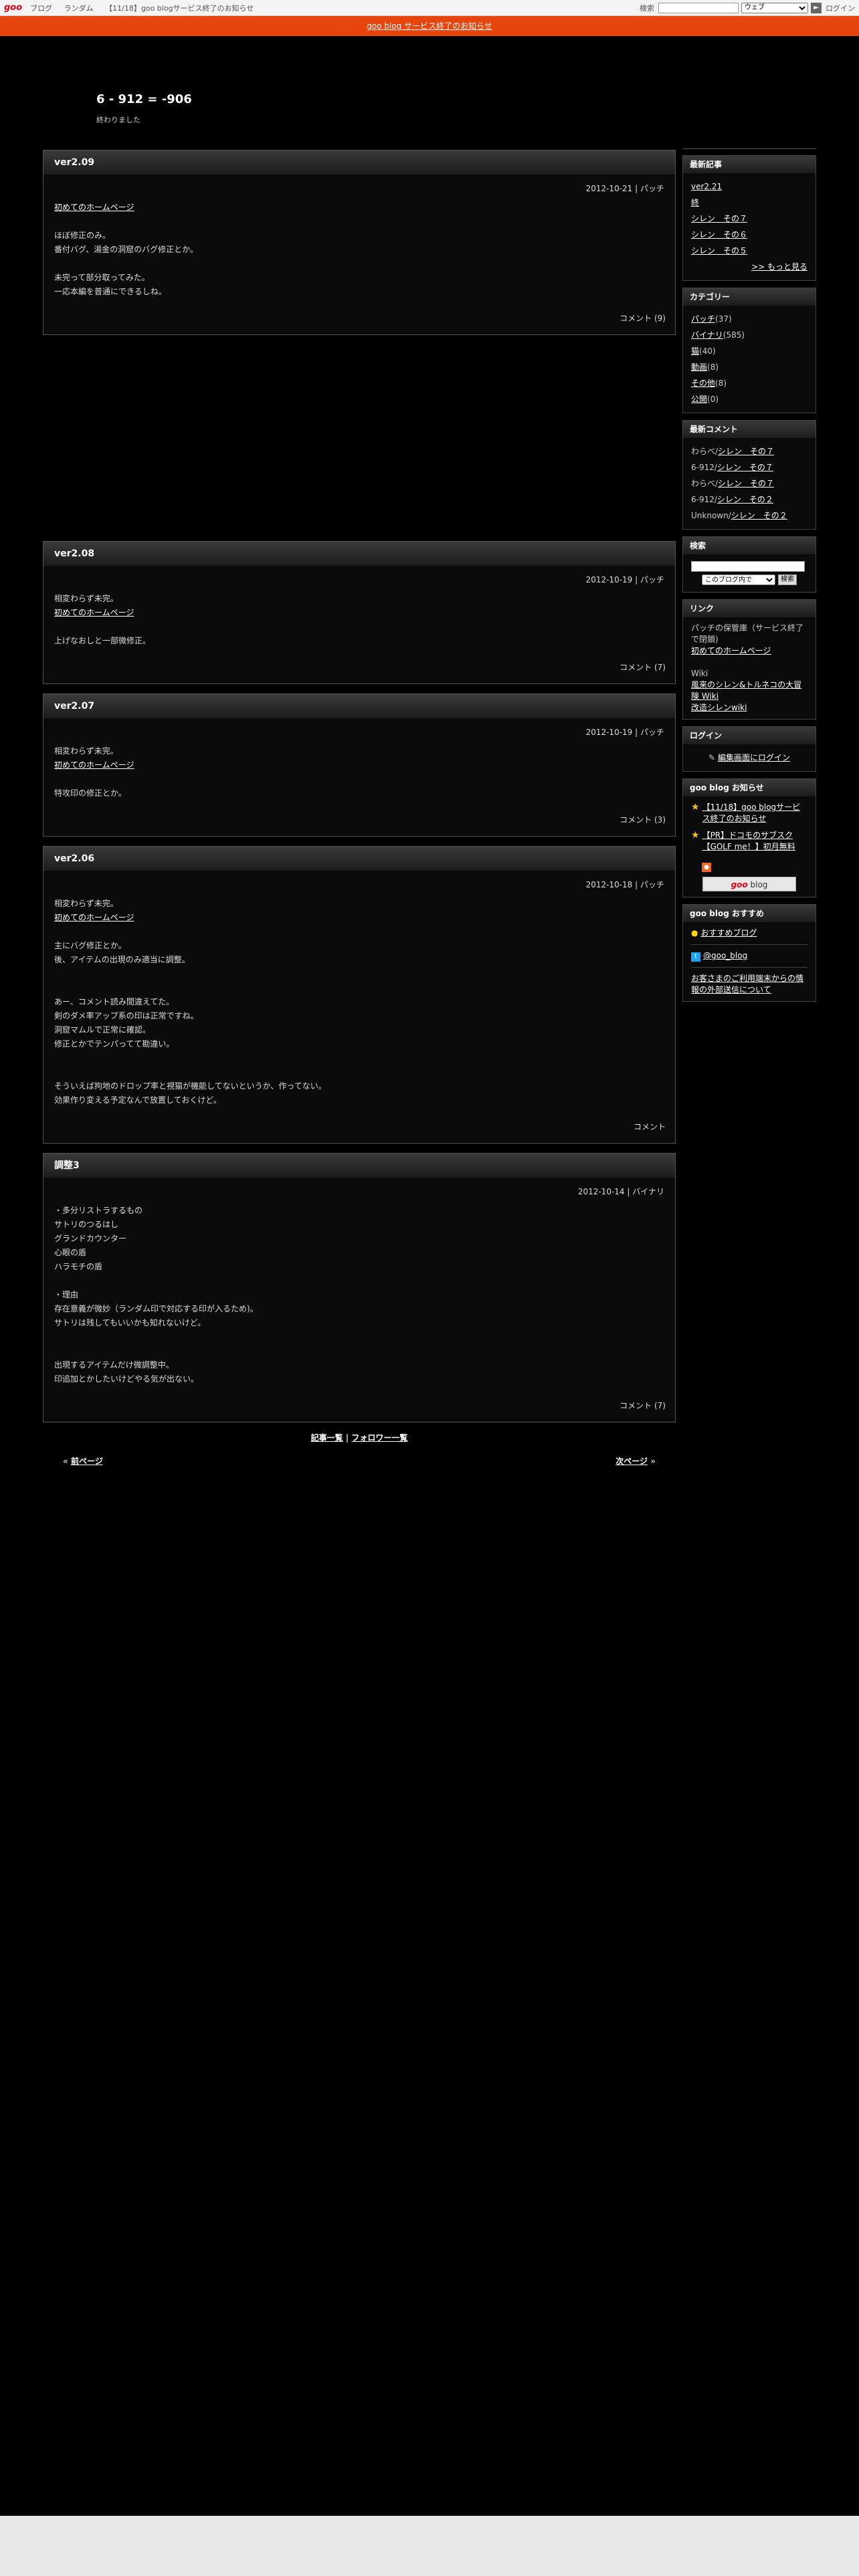 Image resolution: width=859 pixels, height=2576 pixels. What do you see at coordinates (114, 1365) in the screenshot?
I see `entry-line: 出現するアイテムだけ微調整中。` at bounding box center [114, 1365].